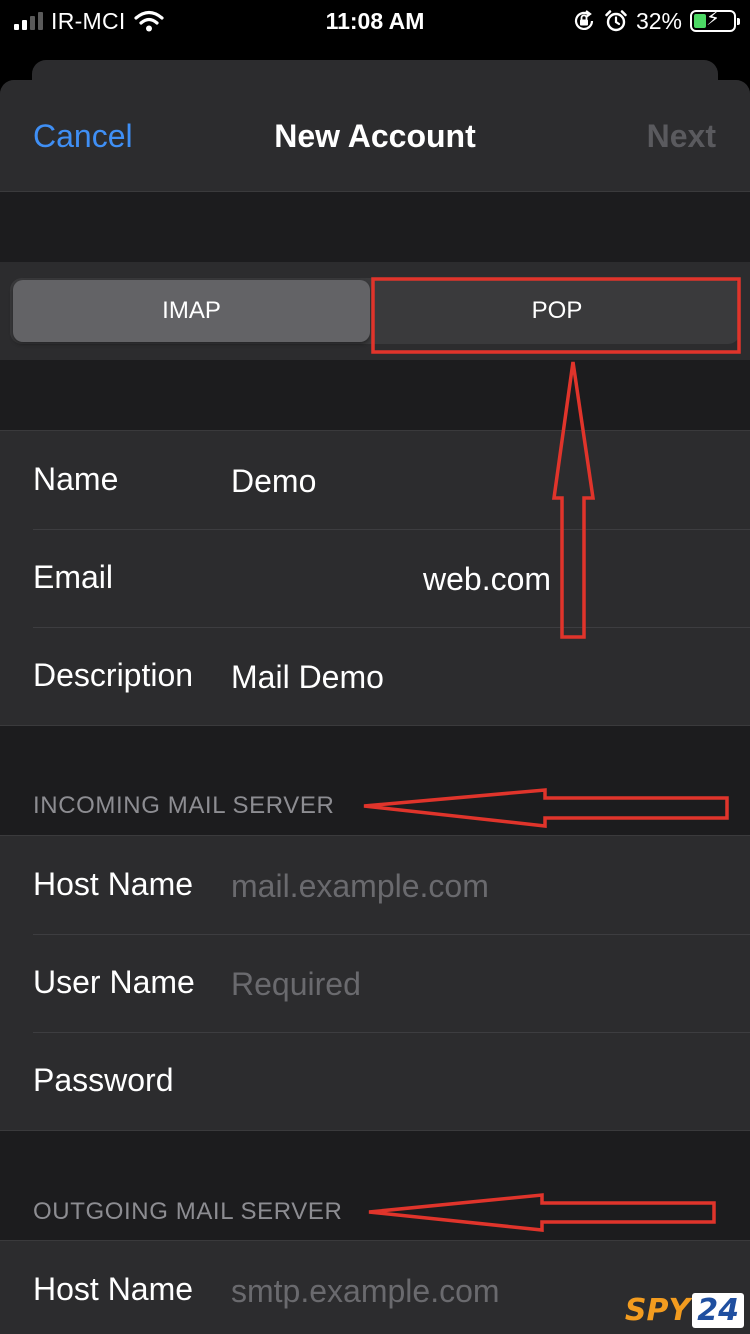 This screenshot has width=750, height=1334. I want to click on up-arrow-annotation, so click(573, 500).